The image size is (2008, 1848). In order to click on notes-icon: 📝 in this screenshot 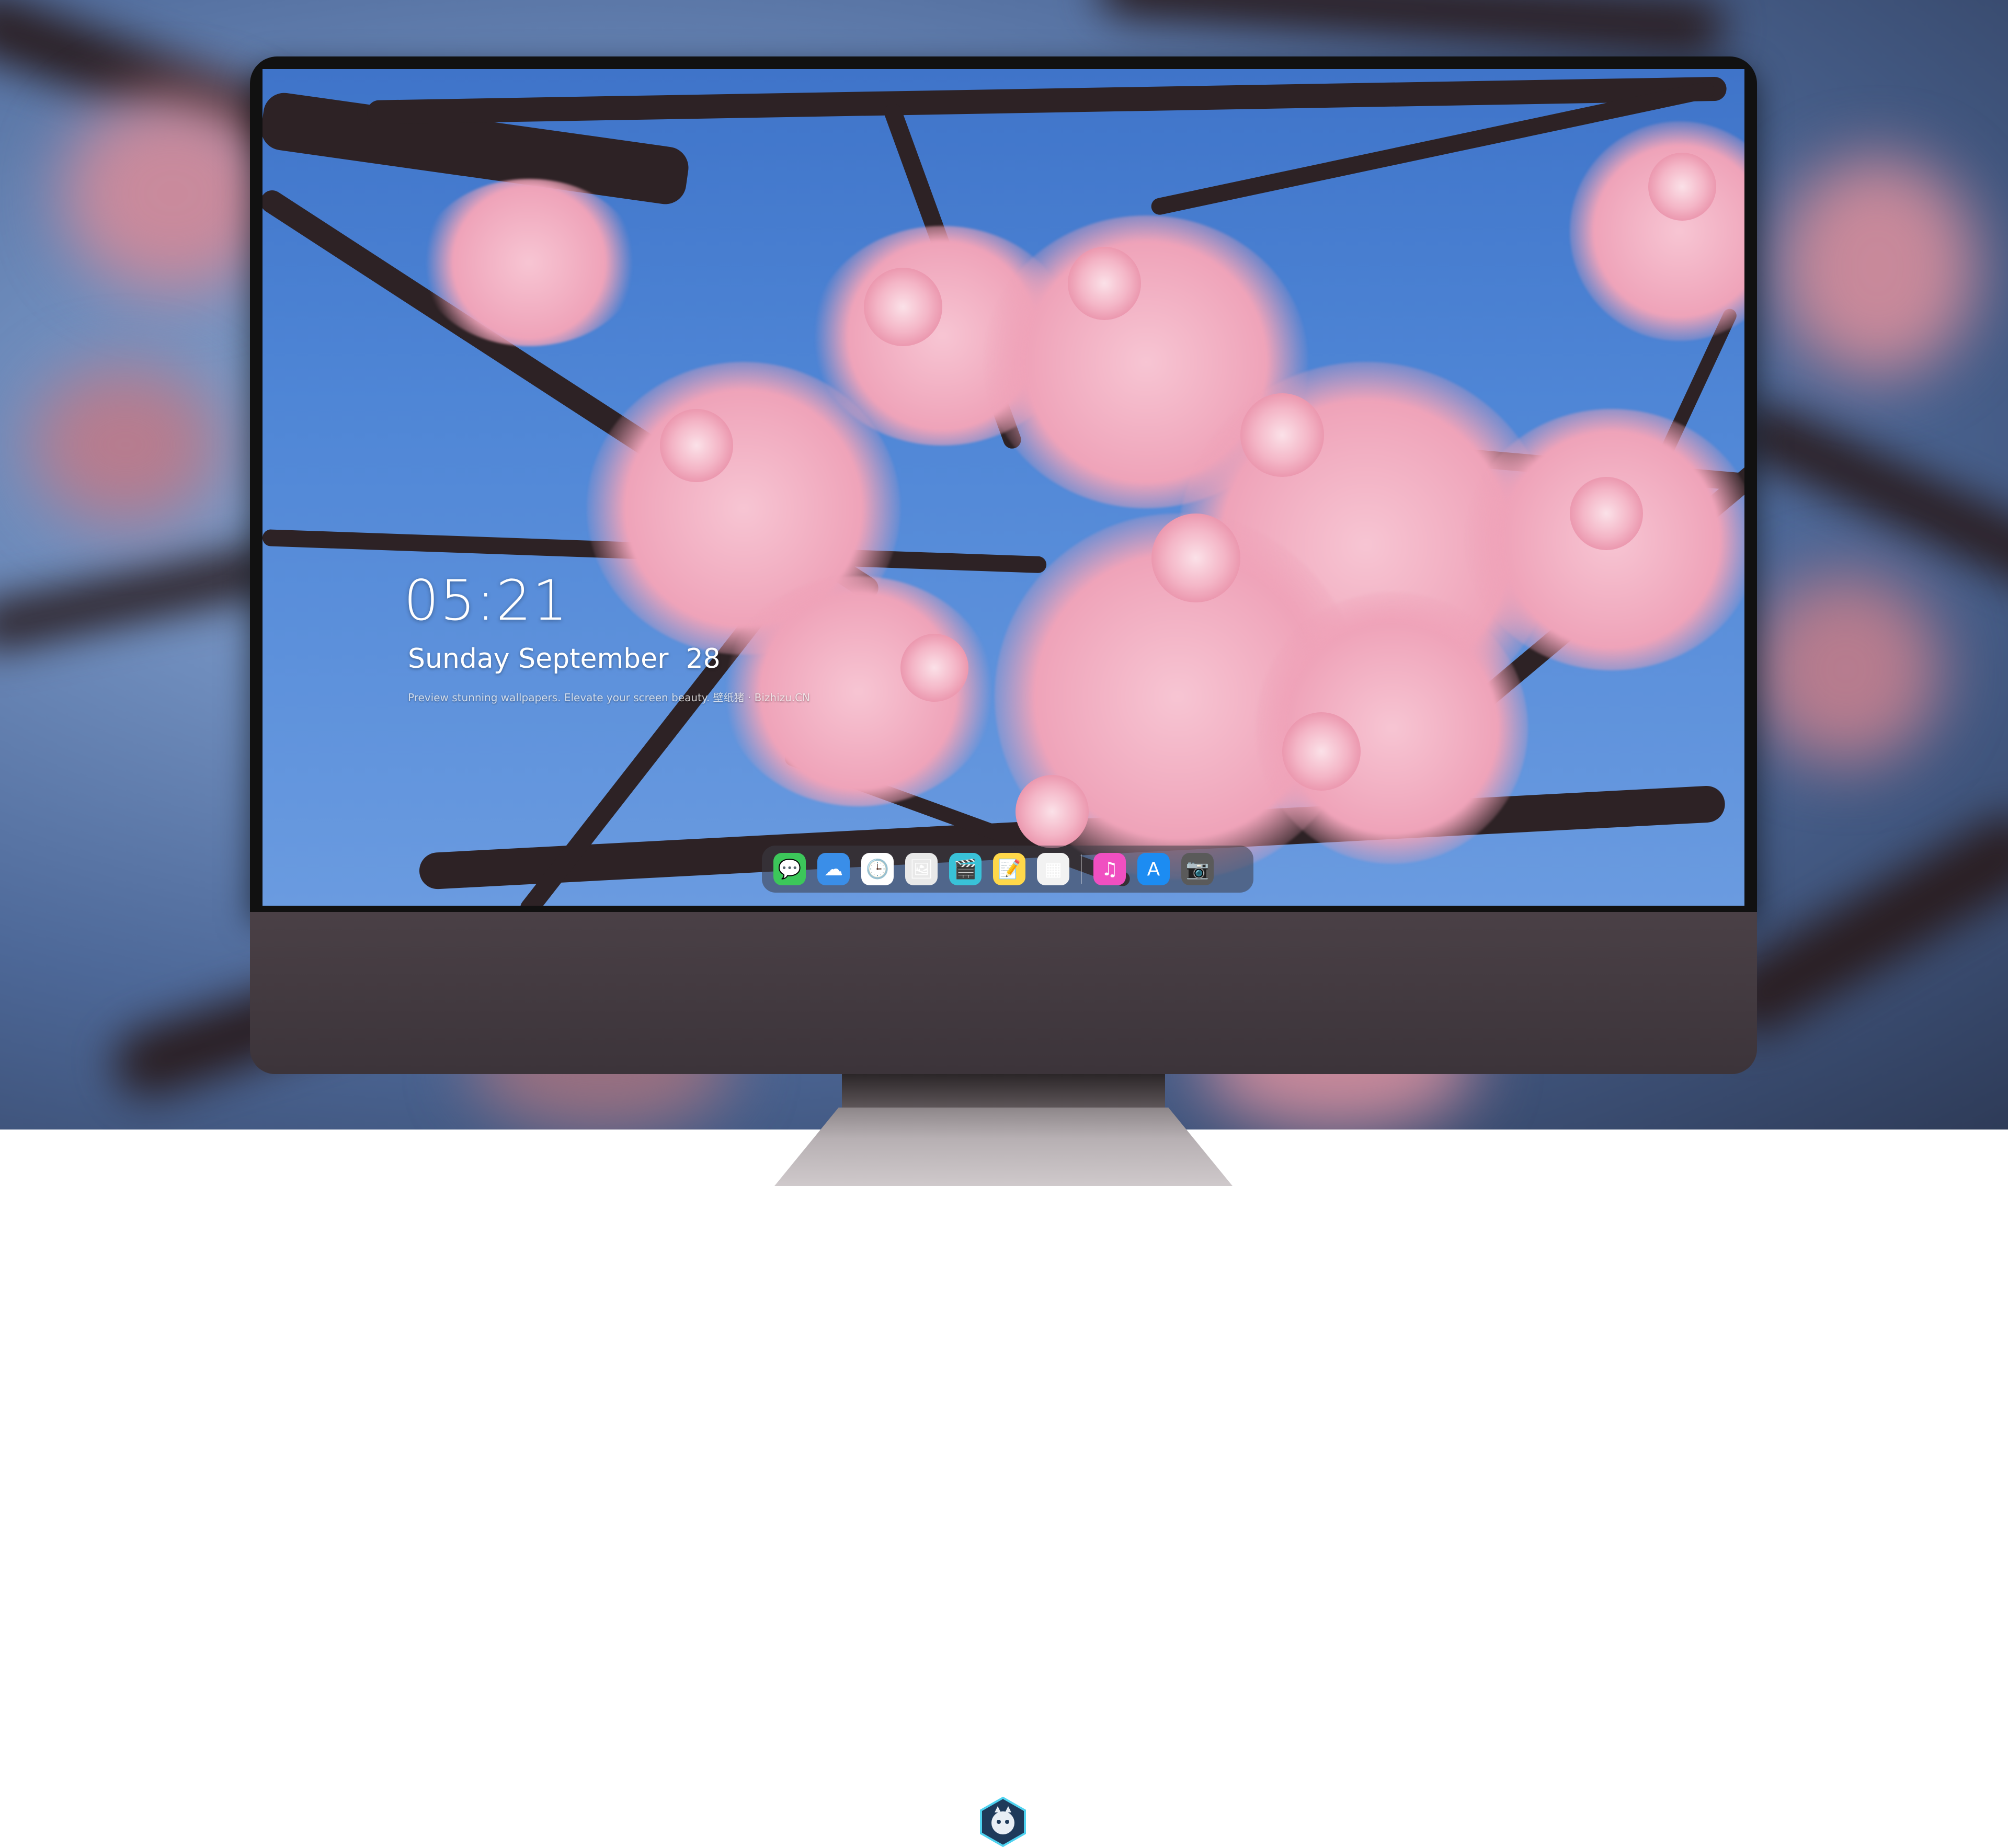, I will do `click(1009, 869)`.